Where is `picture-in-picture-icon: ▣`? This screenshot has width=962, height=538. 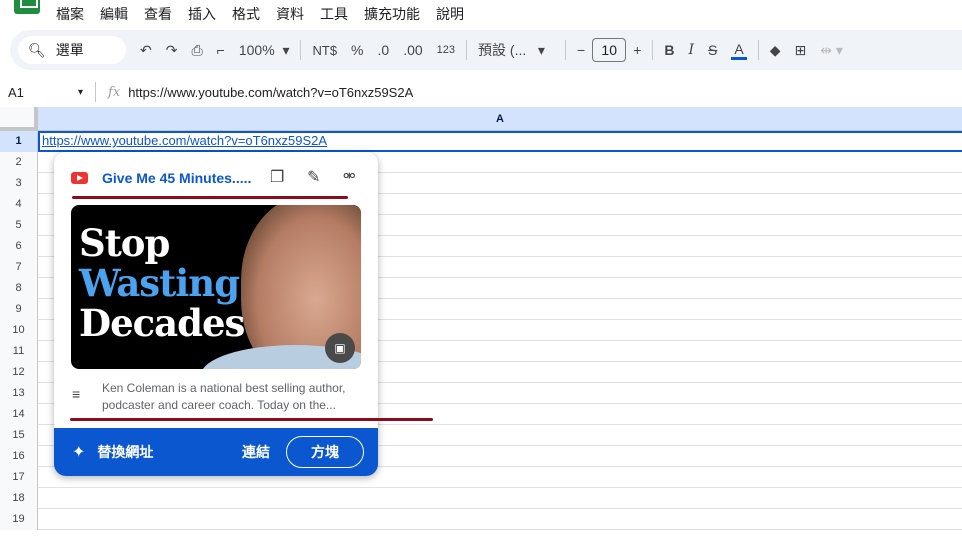 picture-in-picture-icon: ▣ is located at coordinates (340, 348).